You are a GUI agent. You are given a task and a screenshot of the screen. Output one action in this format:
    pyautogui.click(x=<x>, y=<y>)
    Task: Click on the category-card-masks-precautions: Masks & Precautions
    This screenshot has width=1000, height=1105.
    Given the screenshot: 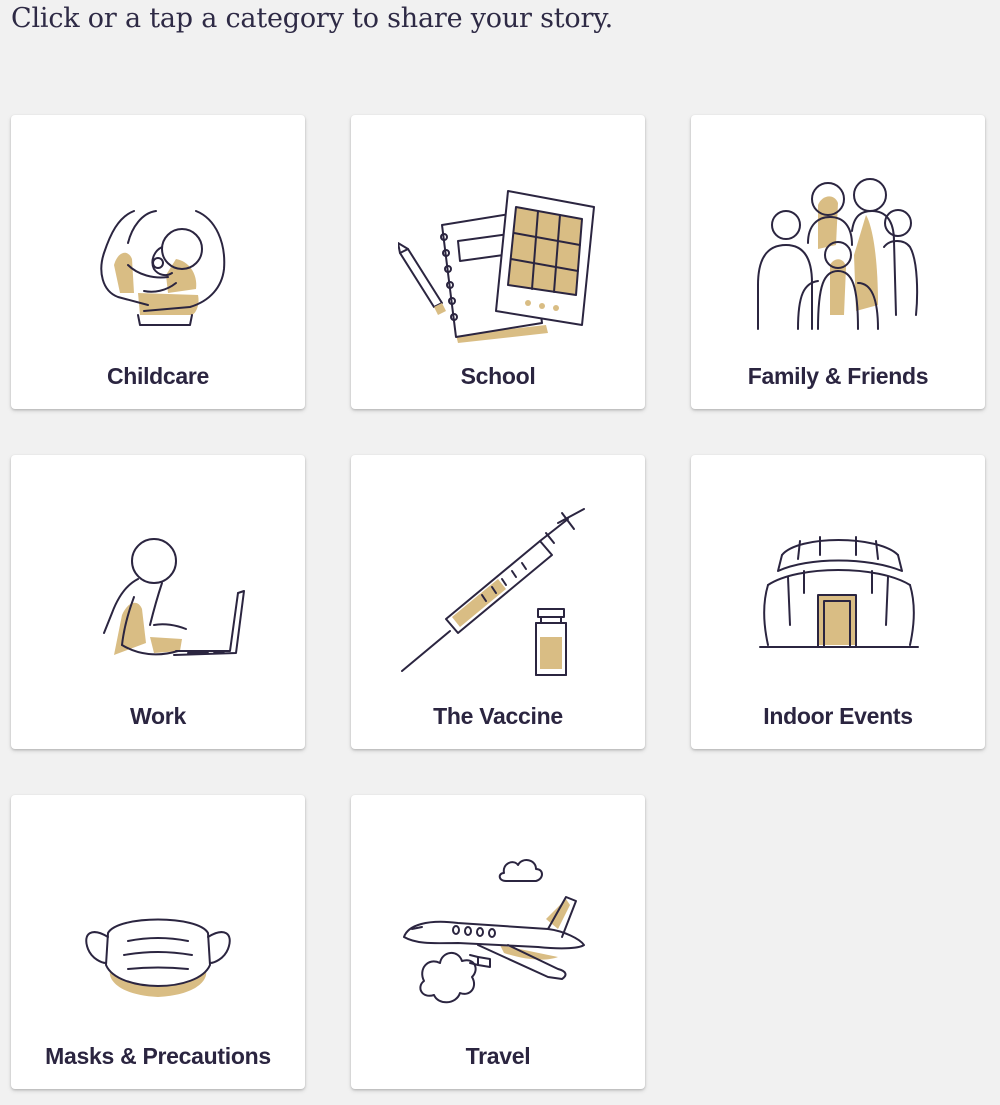 What is the action you would take?
    pyautogui.click(x=158, y=942)
    